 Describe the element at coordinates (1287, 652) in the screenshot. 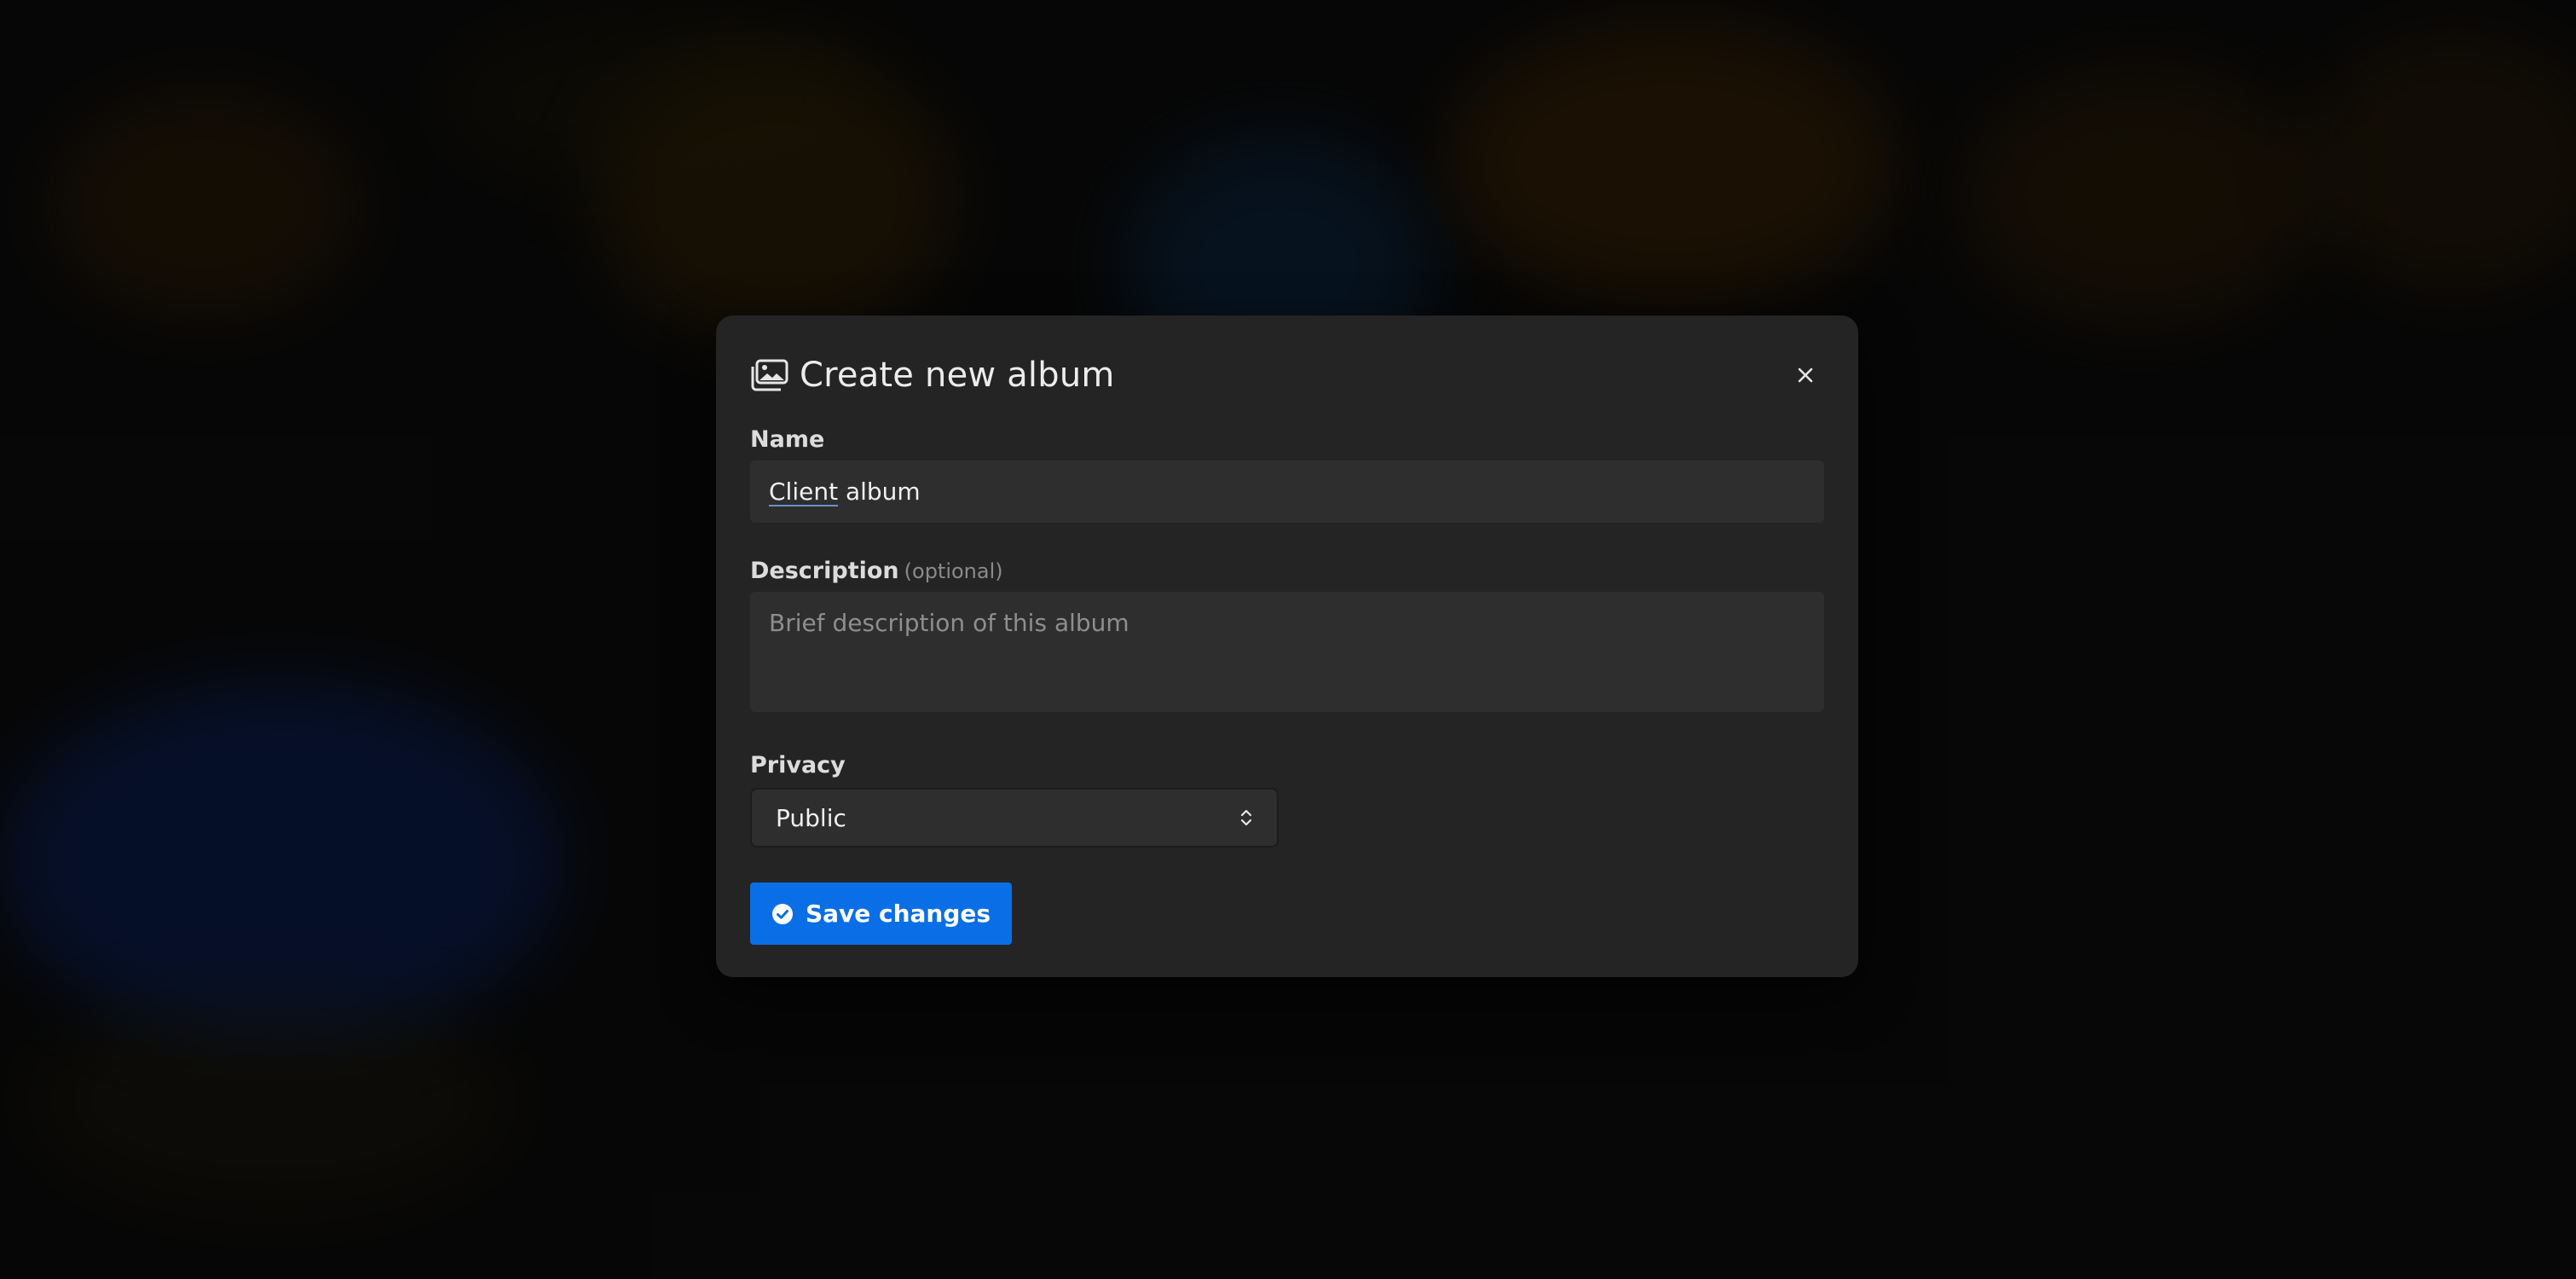

I see `description-textarea: Brief description of this album` at that location.